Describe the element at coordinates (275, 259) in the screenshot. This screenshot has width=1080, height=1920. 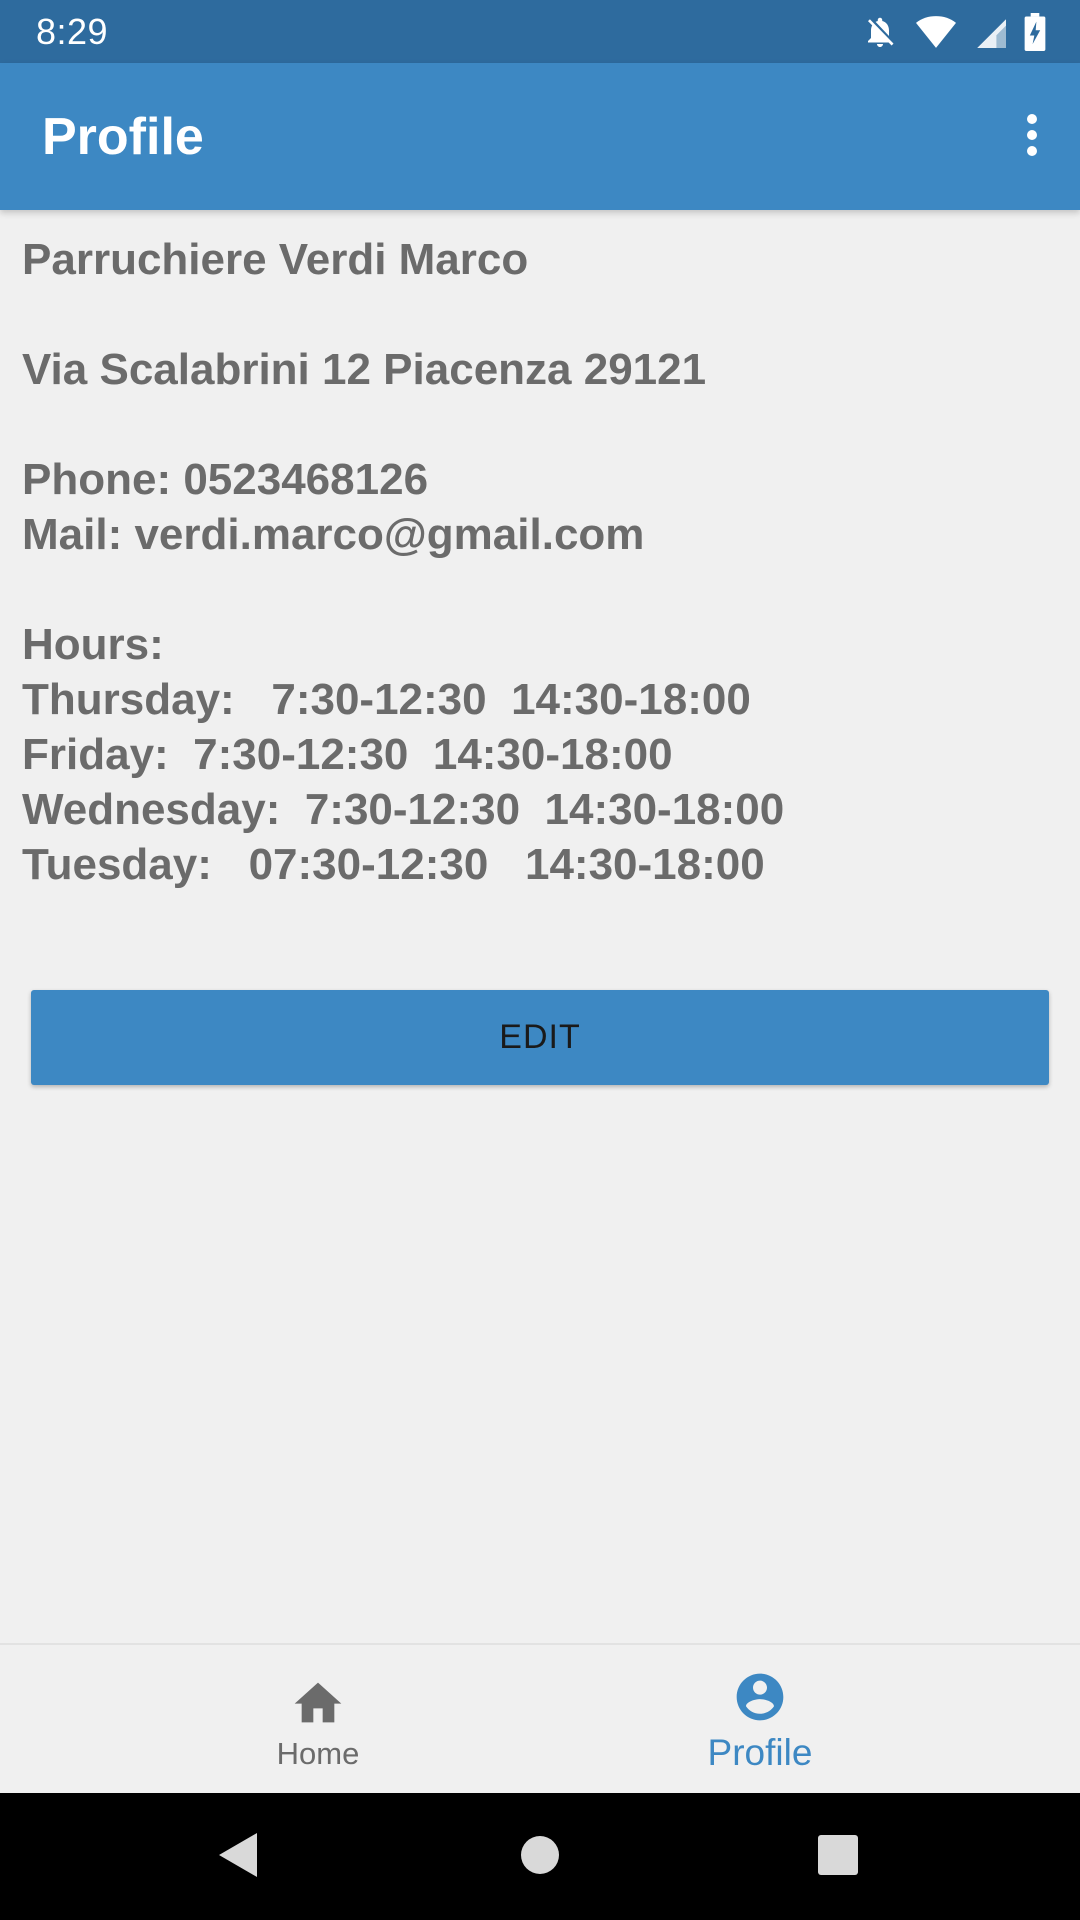
I see `business-name: Parruchiere Verdi Marco` at that location.